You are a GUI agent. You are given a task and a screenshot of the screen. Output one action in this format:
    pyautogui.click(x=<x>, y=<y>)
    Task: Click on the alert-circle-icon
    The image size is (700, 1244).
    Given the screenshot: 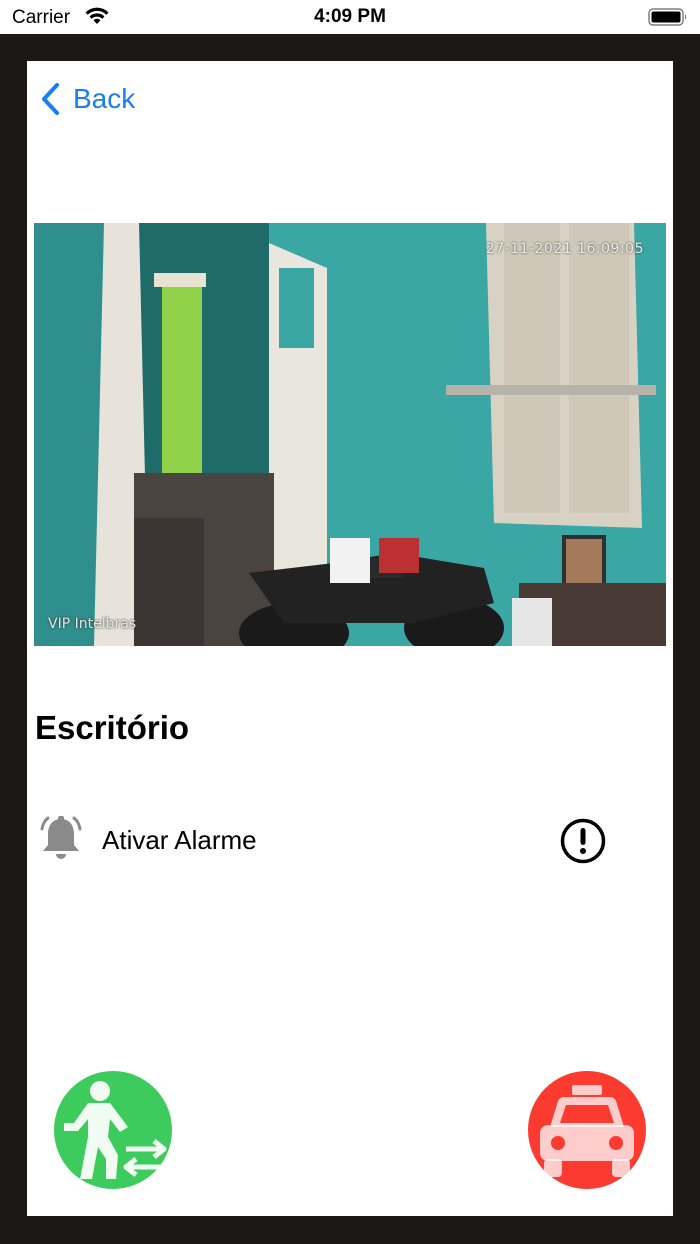 What is the action you would take?
    pyautogui.click(x=583, y=841)
    